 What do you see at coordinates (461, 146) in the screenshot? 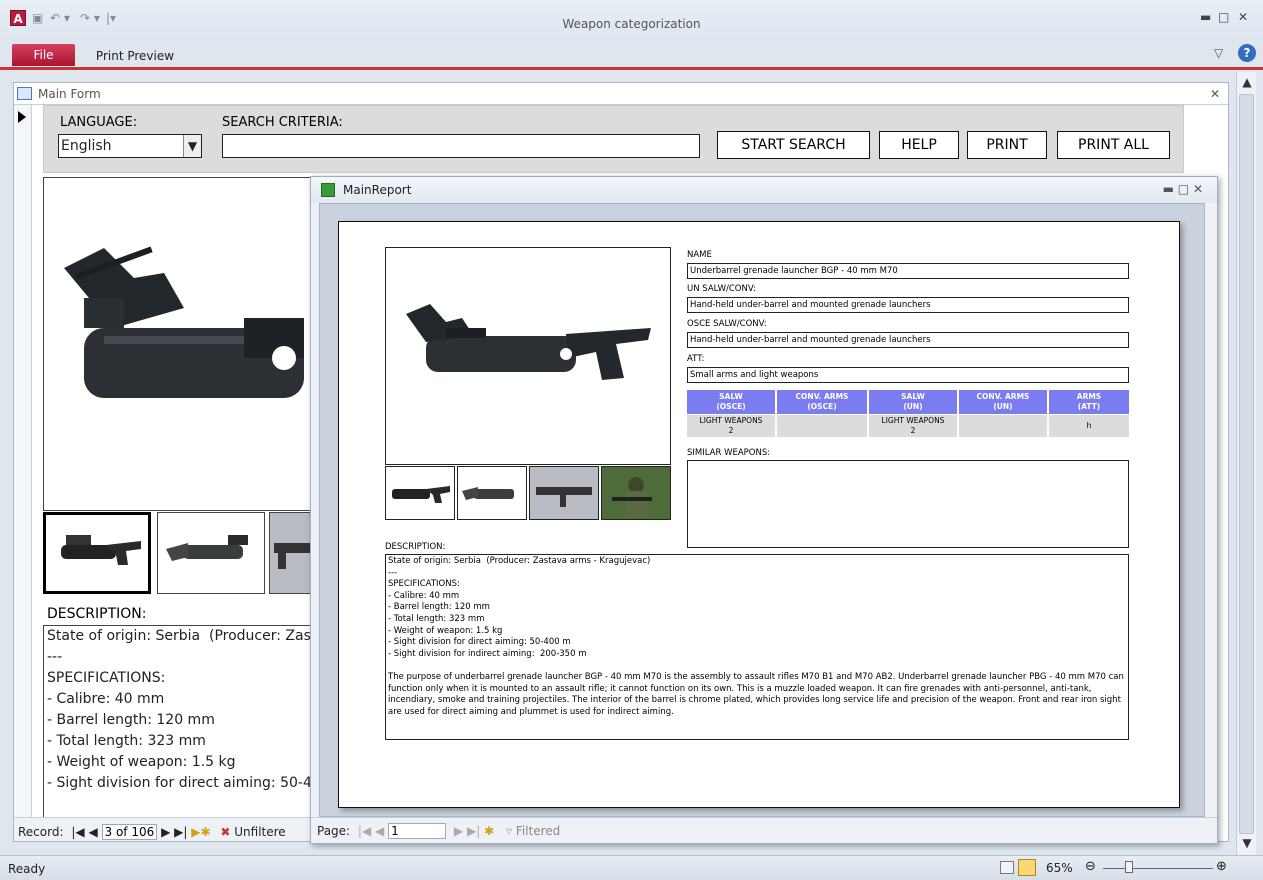
I see `search-input` at bounding box center [461, 146].